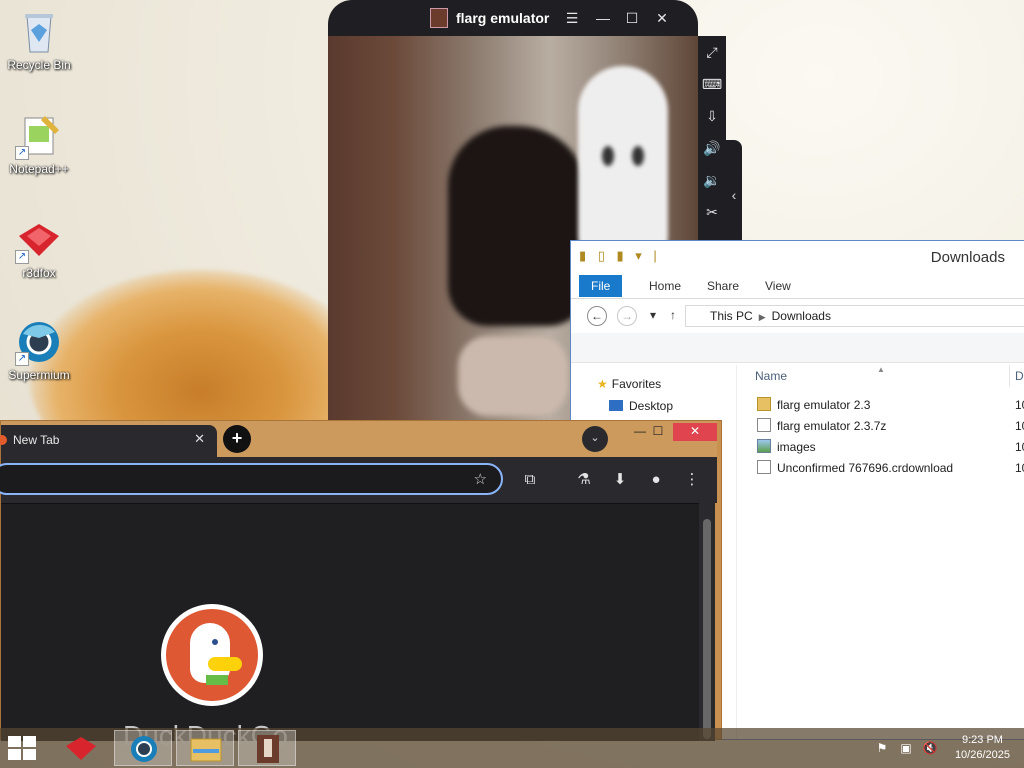 This screenshot has height=768, width=1024. Describe the element at coordinates (603, 18) in the screenshot. I see `emulator-minimize-button: —` at that location.